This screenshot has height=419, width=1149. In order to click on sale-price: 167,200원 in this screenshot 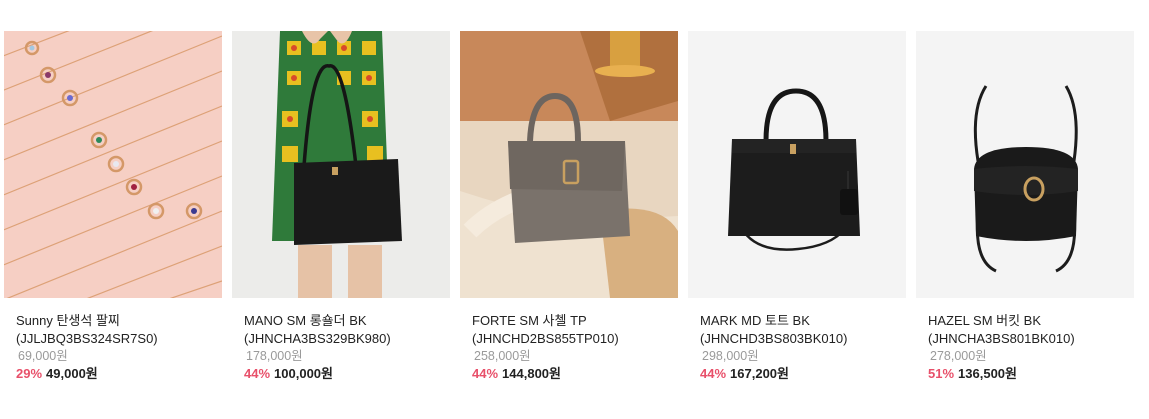, I will do `click(759, 373)`.